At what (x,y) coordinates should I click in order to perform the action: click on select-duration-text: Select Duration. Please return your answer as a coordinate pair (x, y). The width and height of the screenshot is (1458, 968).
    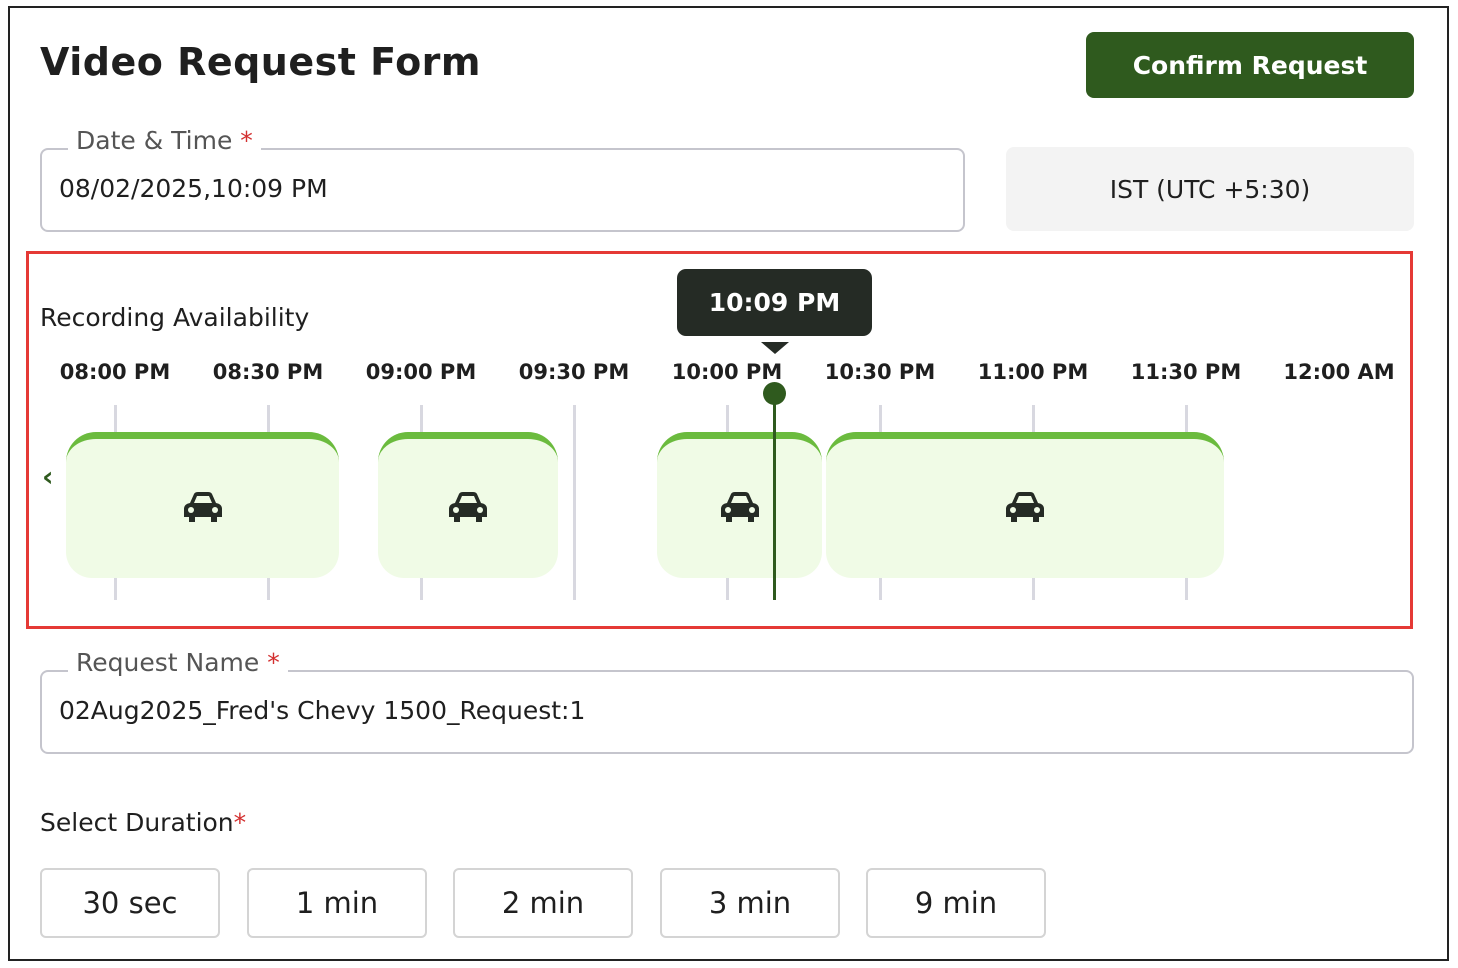
    Looking at the image, I should click on (137, 822).